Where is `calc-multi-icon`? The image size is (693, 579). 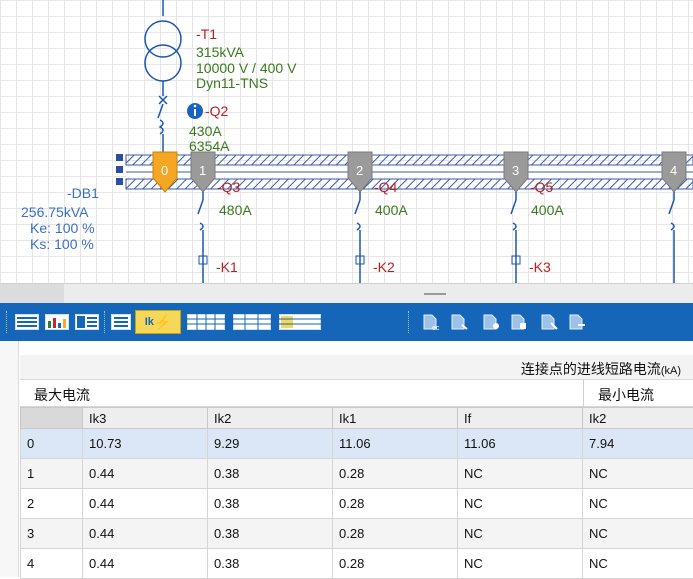
calc-multi-icon is located at coordinates (519, 322).